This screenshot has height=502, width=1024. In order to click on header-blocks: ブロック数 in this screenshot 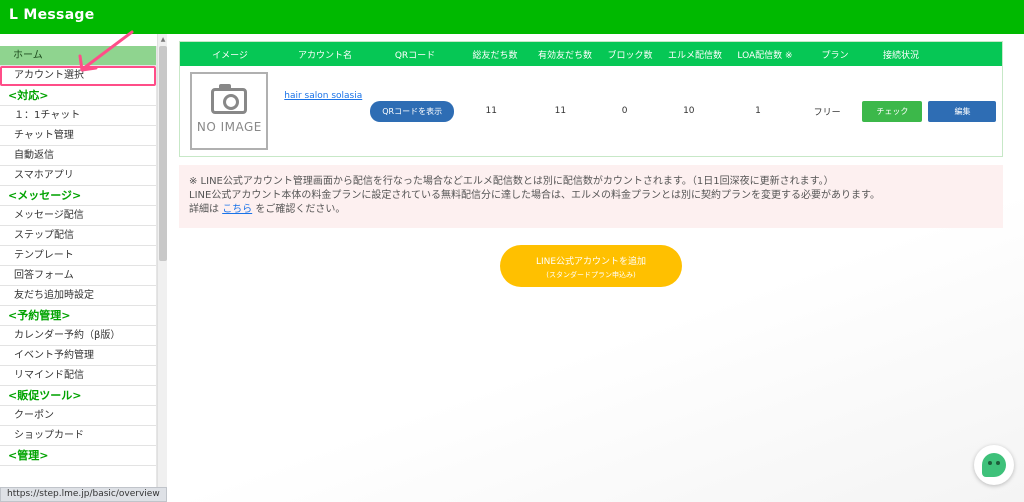, I will do `click(630, 55)`.